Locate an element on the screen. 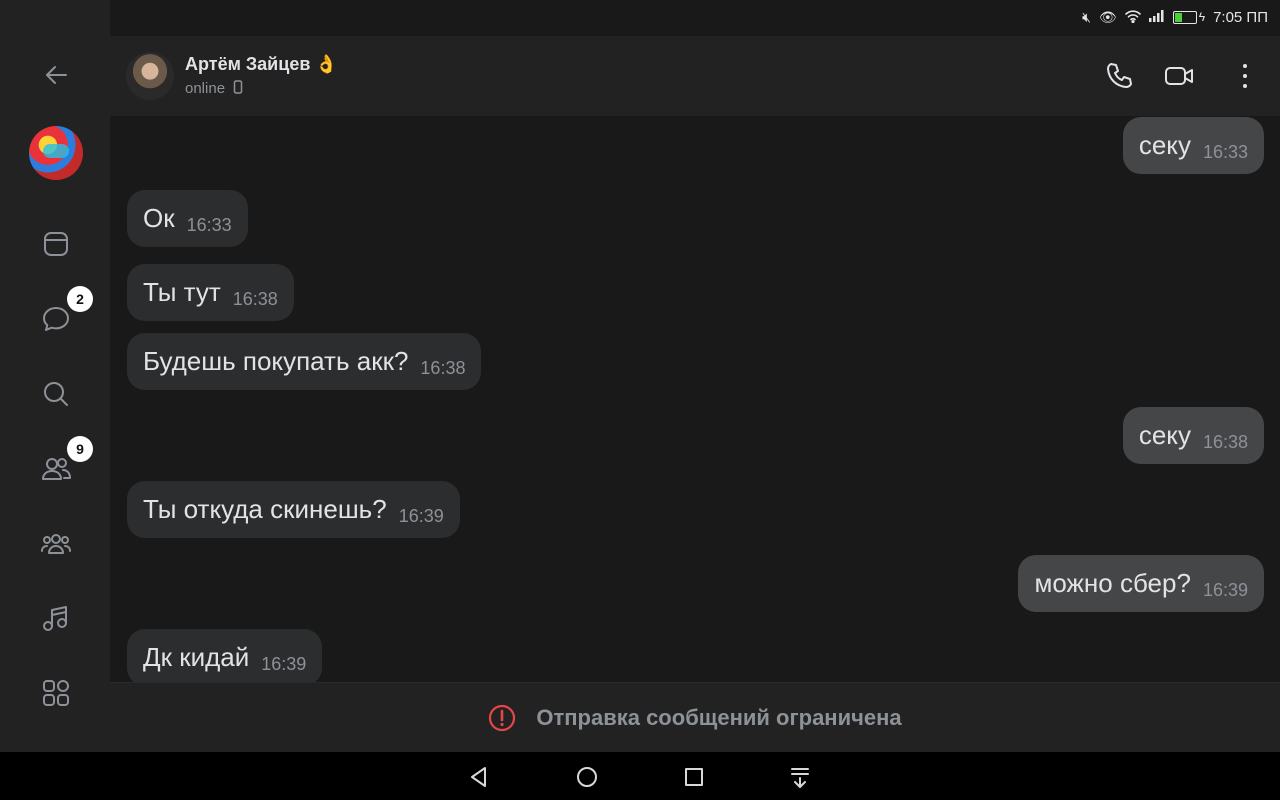 The image size is (1280, 800). feed-button is located at coordinates (56, 244).